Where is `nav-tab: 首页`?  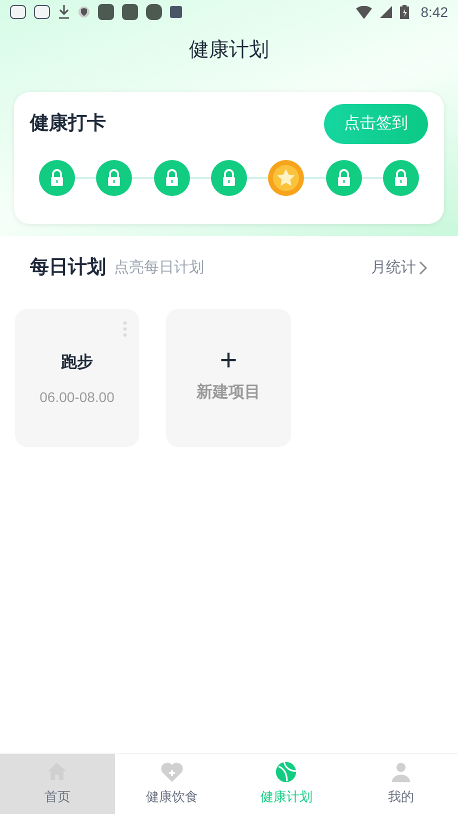
nav-tab: 首页 is located at coordinates (57, 784).